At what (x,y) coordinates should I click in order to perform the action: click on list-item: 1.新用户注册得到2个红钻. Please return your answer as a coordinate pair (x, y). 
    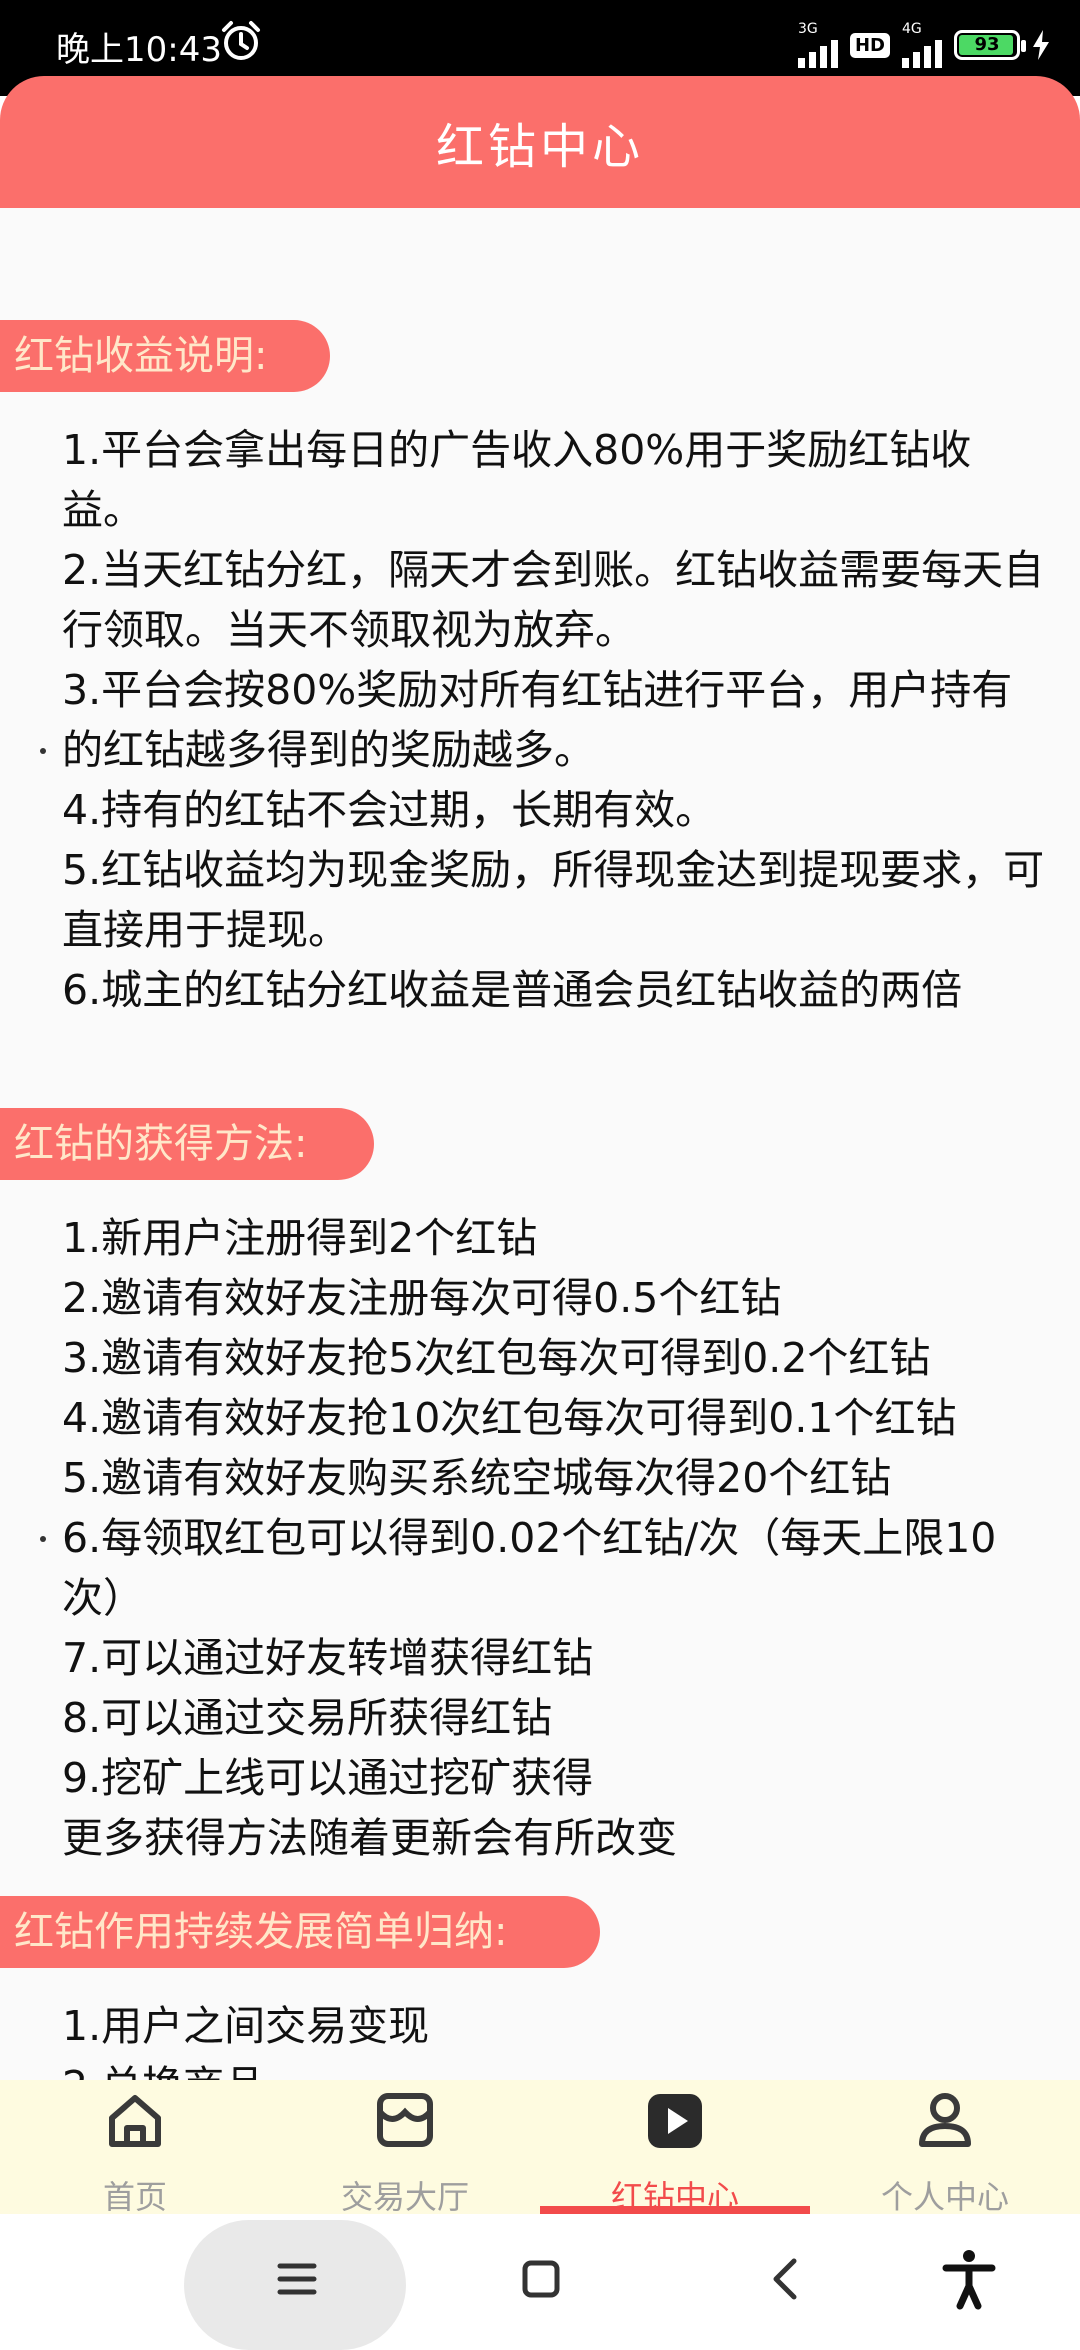
    Looking at the image, I should click on (300, 1238).